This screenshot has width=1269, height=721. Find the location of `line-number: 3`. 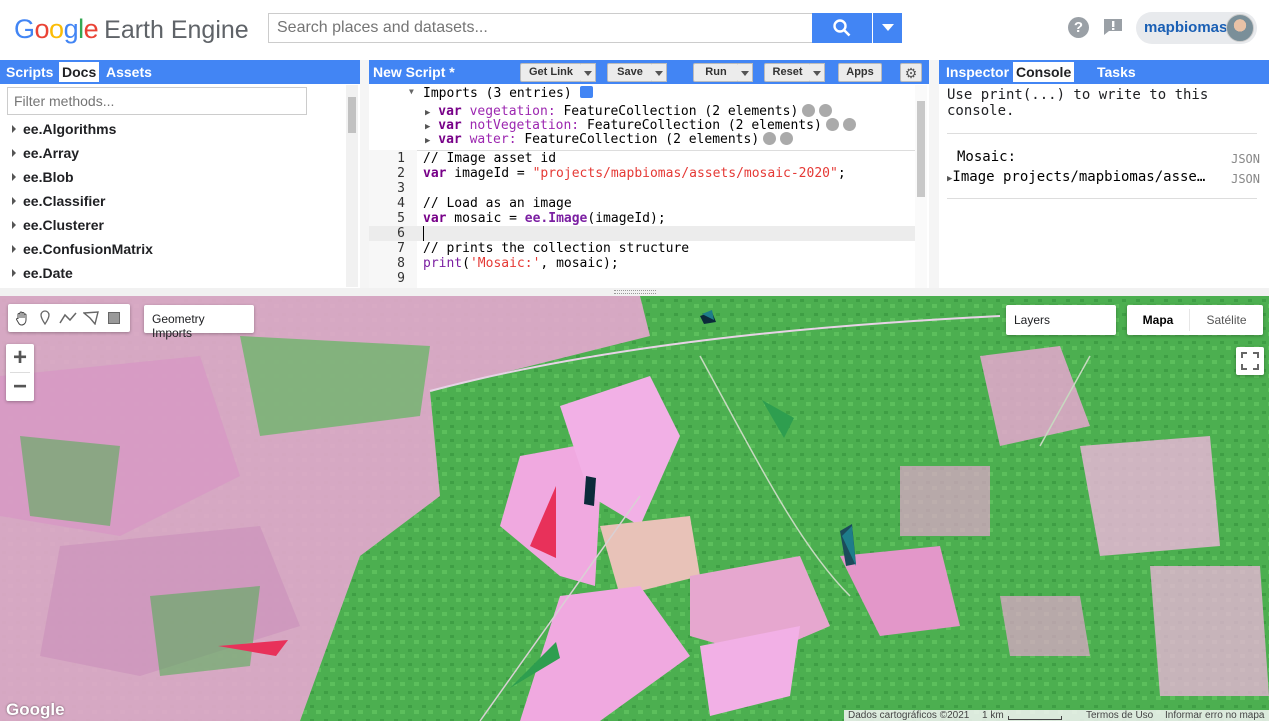

line-number: 3 is located at coordinates (401, 188).